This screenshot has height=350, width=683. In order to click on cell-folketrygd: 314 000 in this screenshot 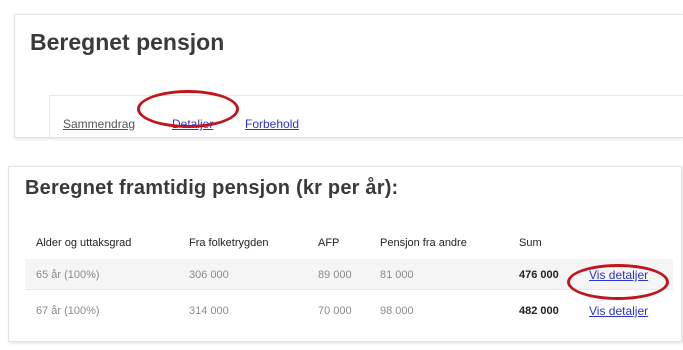, I will do `click(209, 311)`.